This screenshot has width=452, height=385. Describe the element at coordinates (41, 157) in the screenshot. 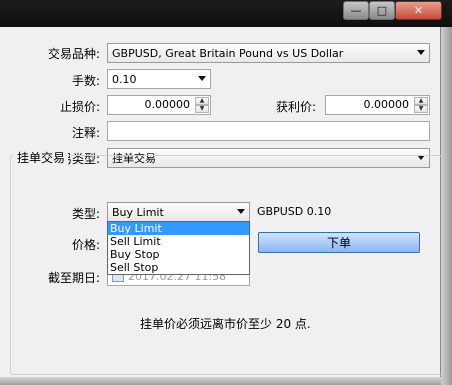

I see `pending-group-title: 挂单交易` at that location.